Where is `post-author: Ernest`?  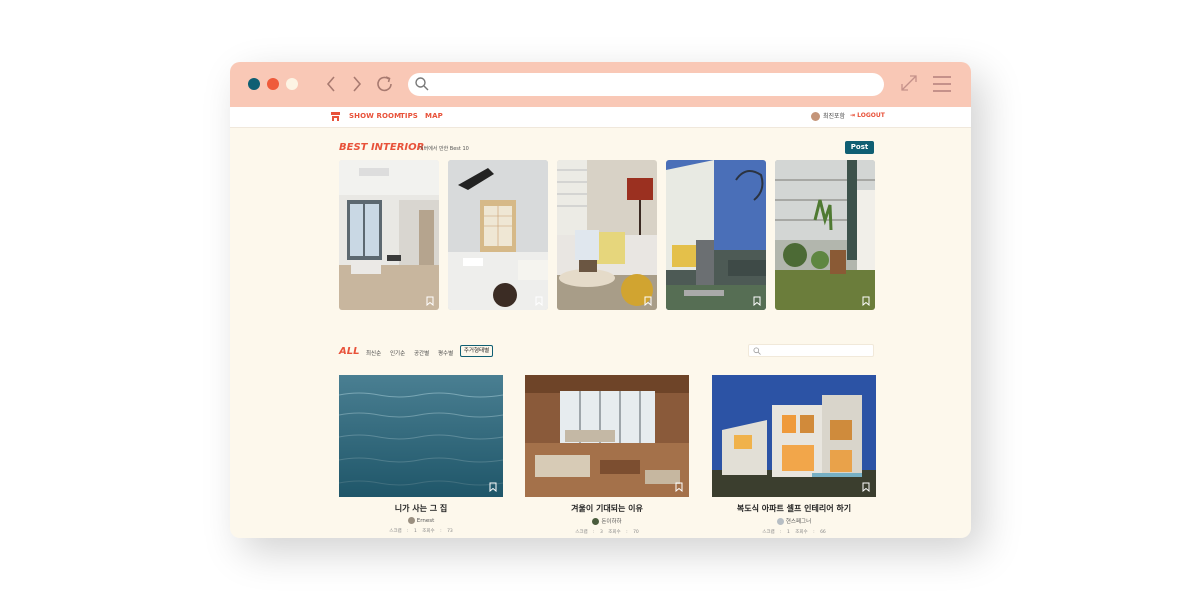
post-author: Ernest is located at coordinates (421, 520).